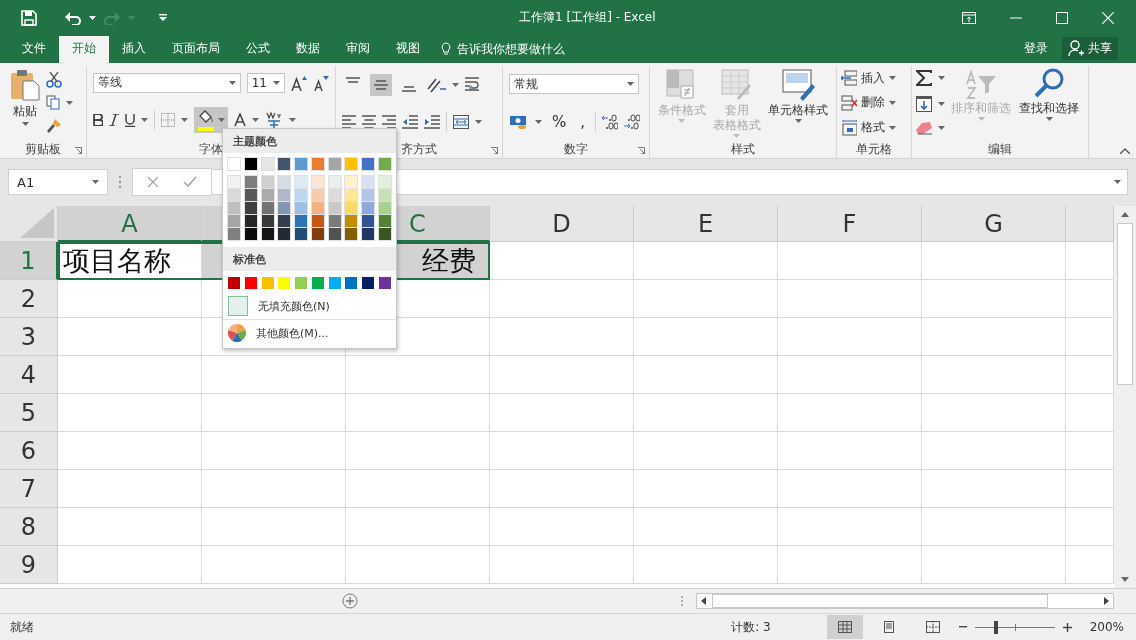 The height and width of the screenshot is (640, 1136). I want to click on style-button: 单元格样式, so click(798, 103).